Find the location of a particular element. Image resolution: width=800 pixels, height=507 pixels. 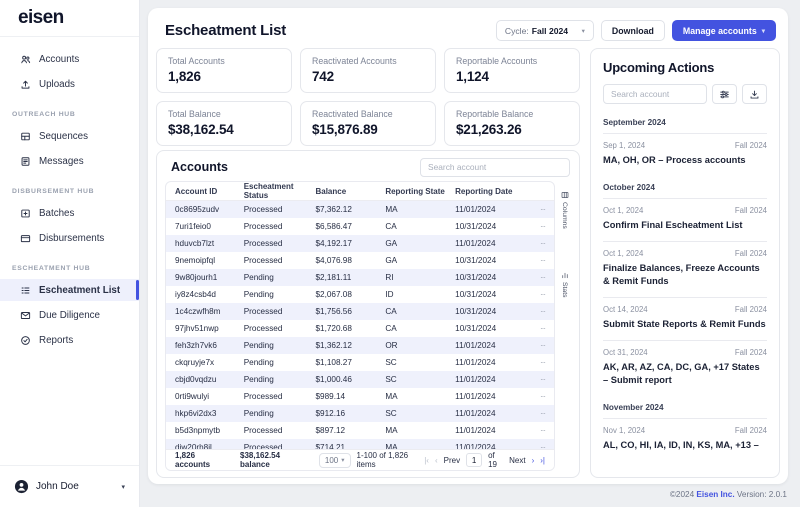

column-header-reporting-state: Reporting State is located at coordinates (416, 191).